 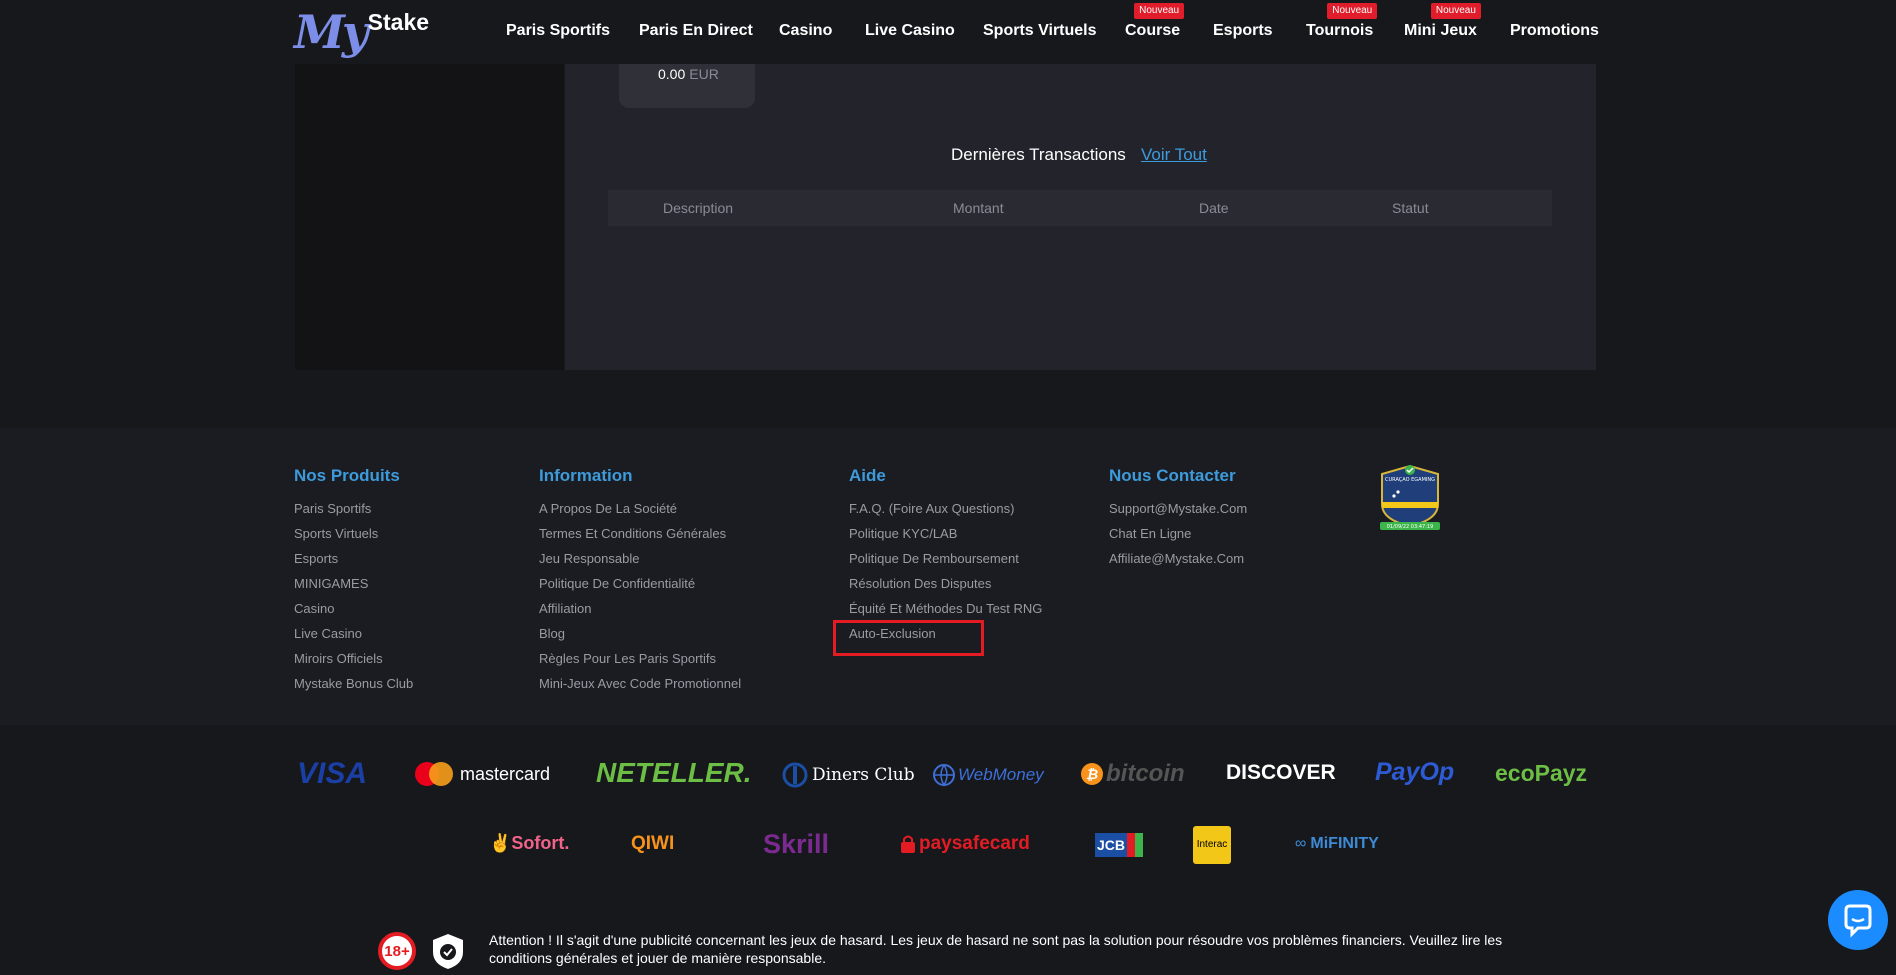 What do you see at coordinates (944, 775) in the screenshot?
I see `webmoney-globe-icon` at bounding box center [944, 775].